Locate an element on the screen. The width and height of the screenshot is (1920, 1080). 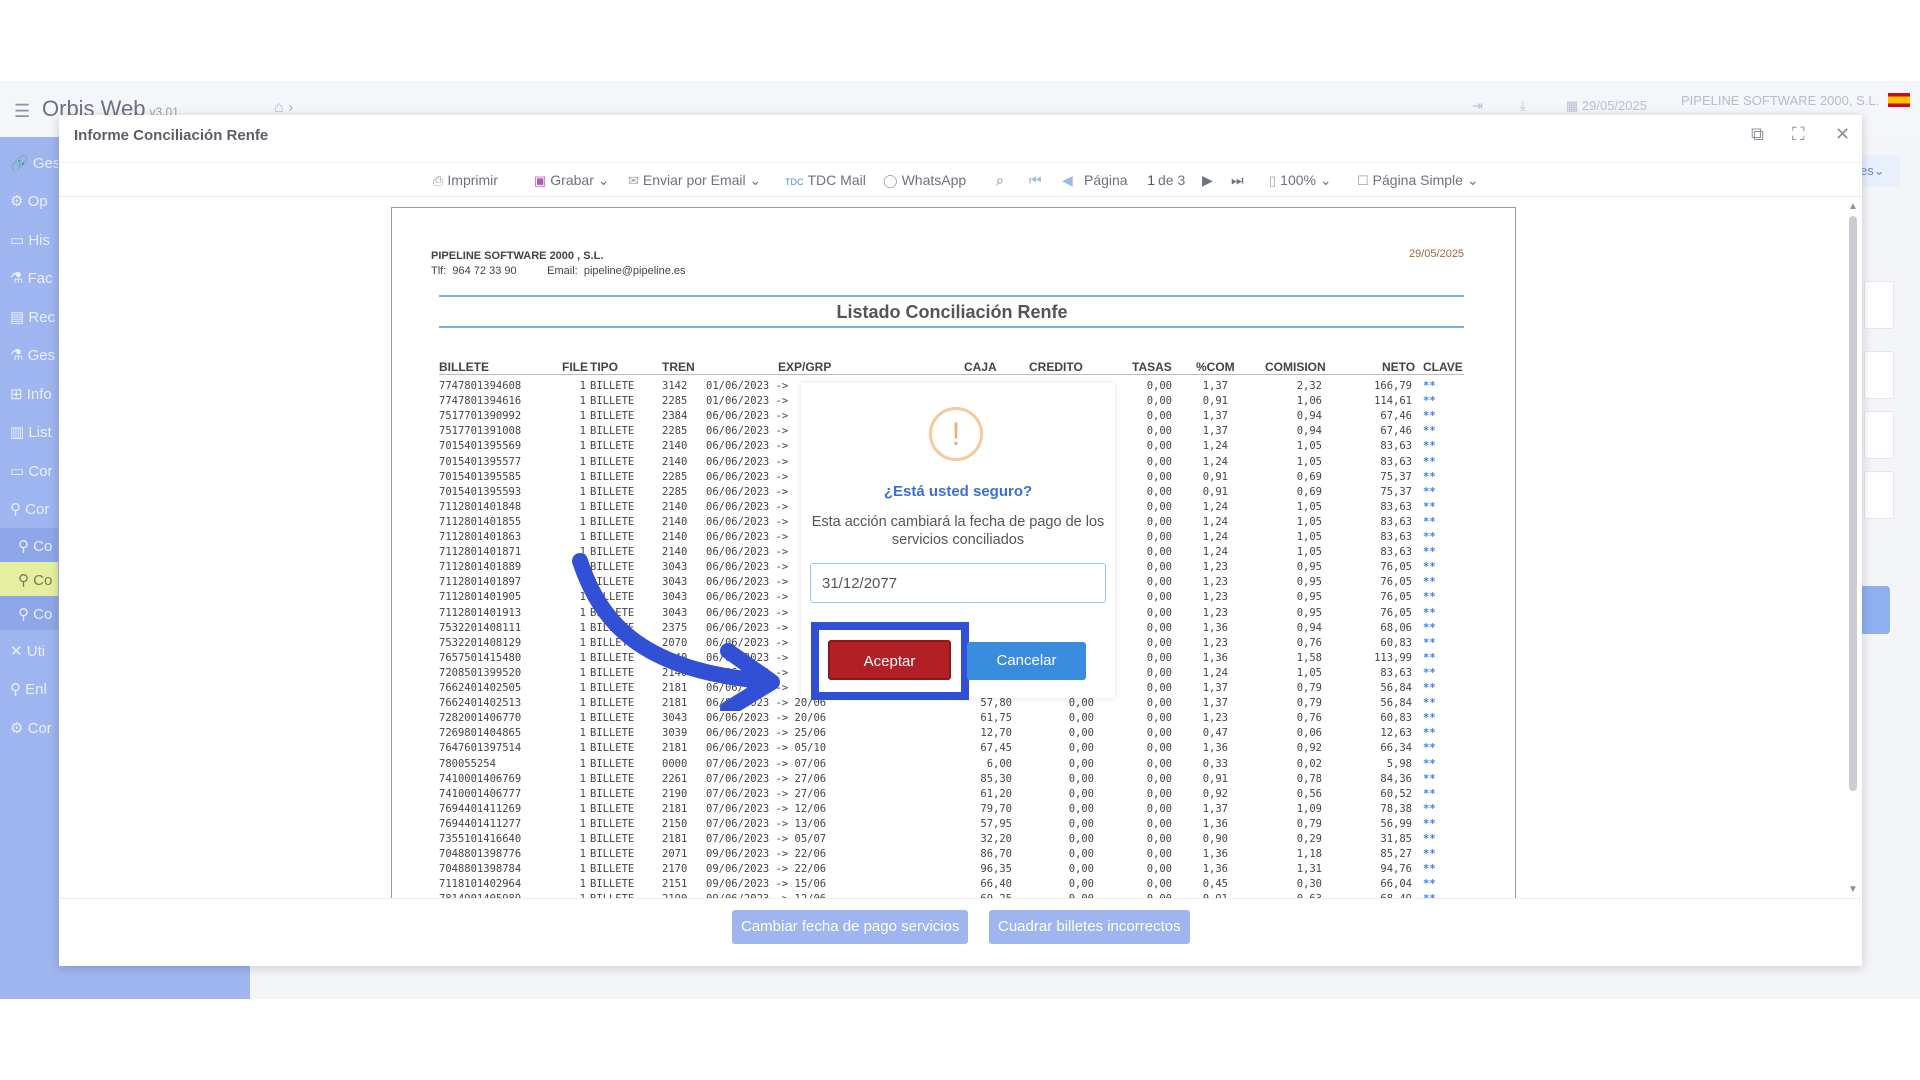
report-company: PIPELINE SOFTWARE 2000 , S.L. is located at coordinates (517, 256).